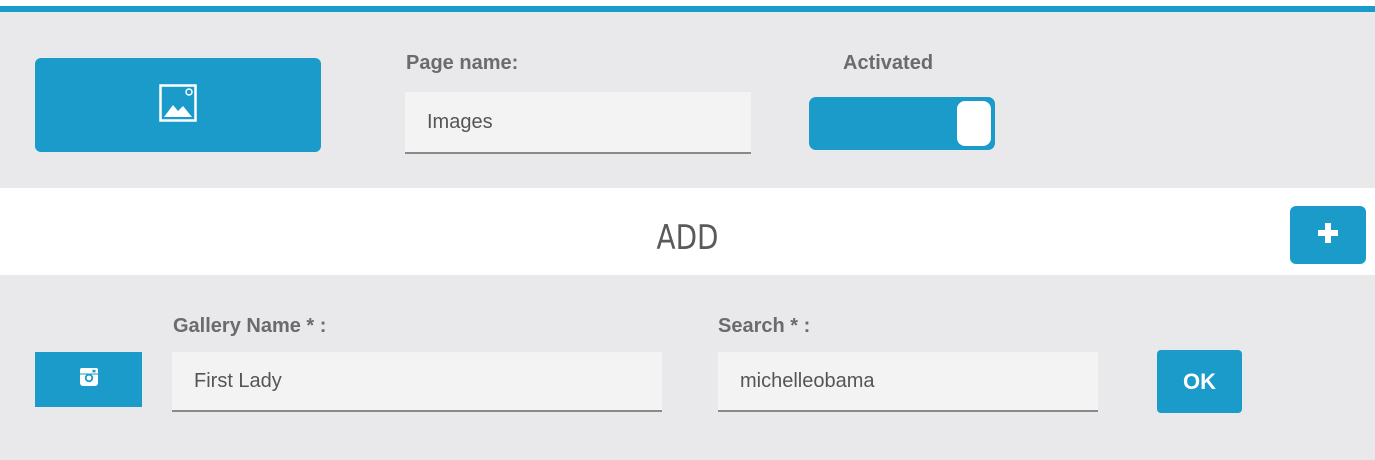 This screenshot has height=460, width=1375. I want to click on add-button, so click(1328, 235).